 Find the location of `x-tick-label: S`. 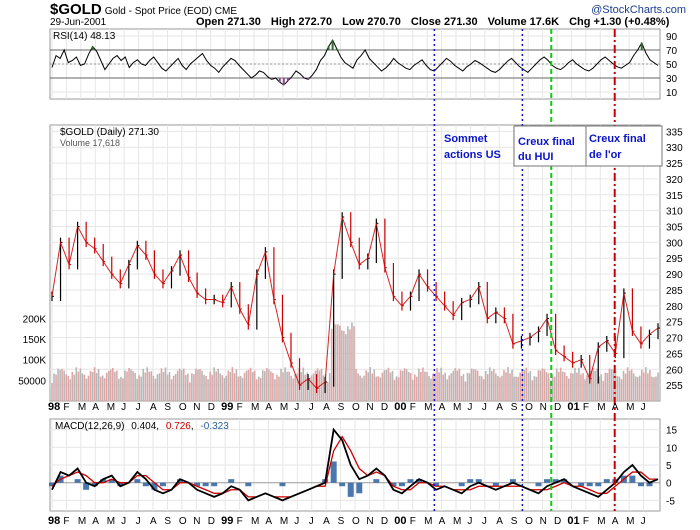

x-tick-label: S is located at coordinates (341, 521).